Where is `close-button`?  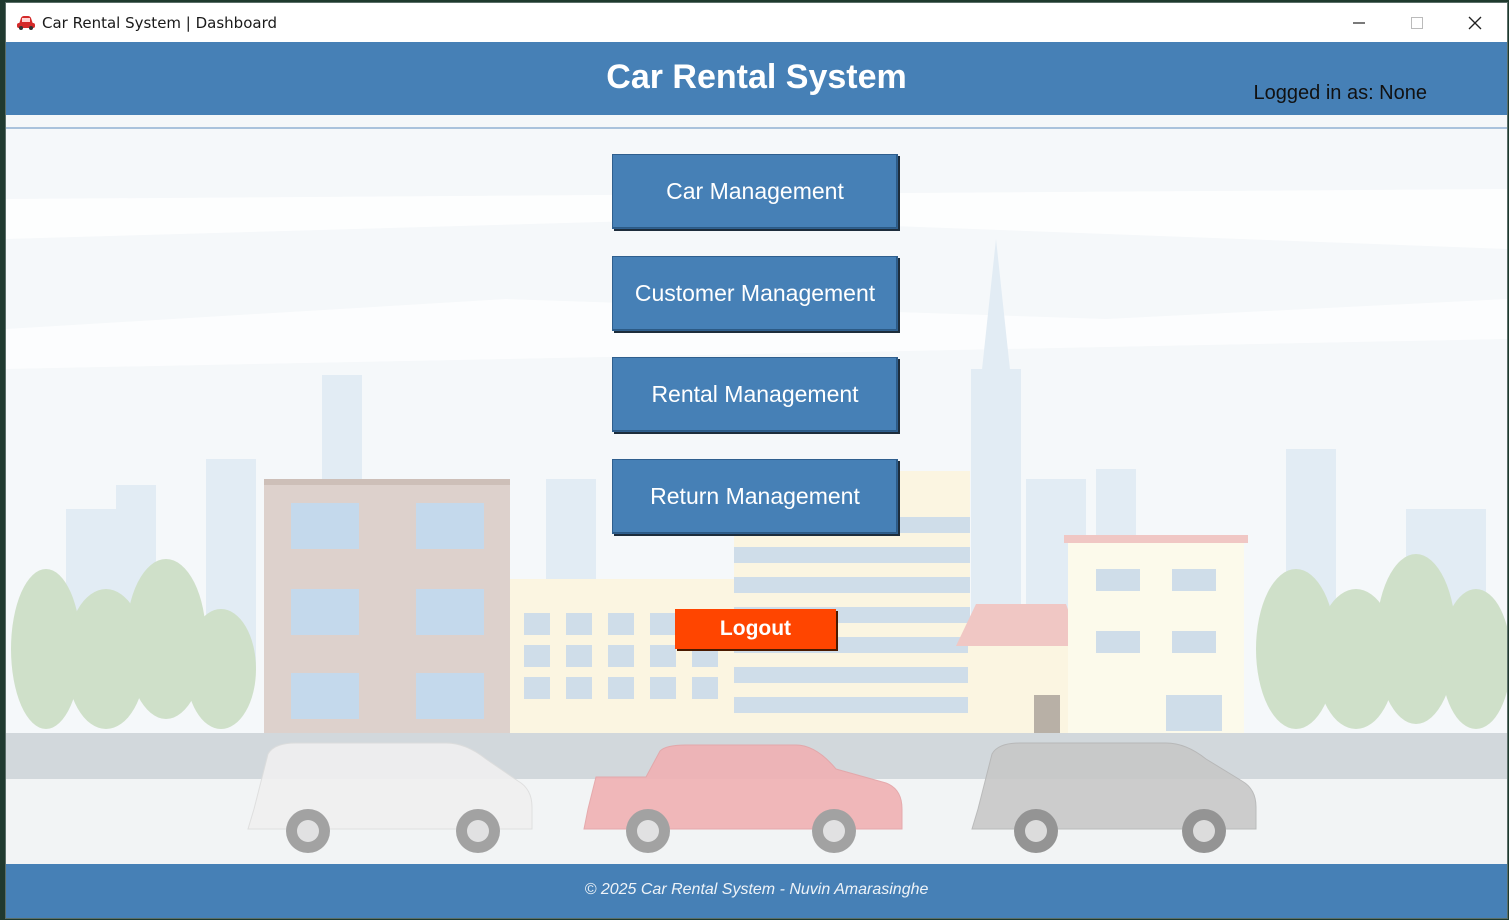 close-button is located at coordinates (1475, 22).